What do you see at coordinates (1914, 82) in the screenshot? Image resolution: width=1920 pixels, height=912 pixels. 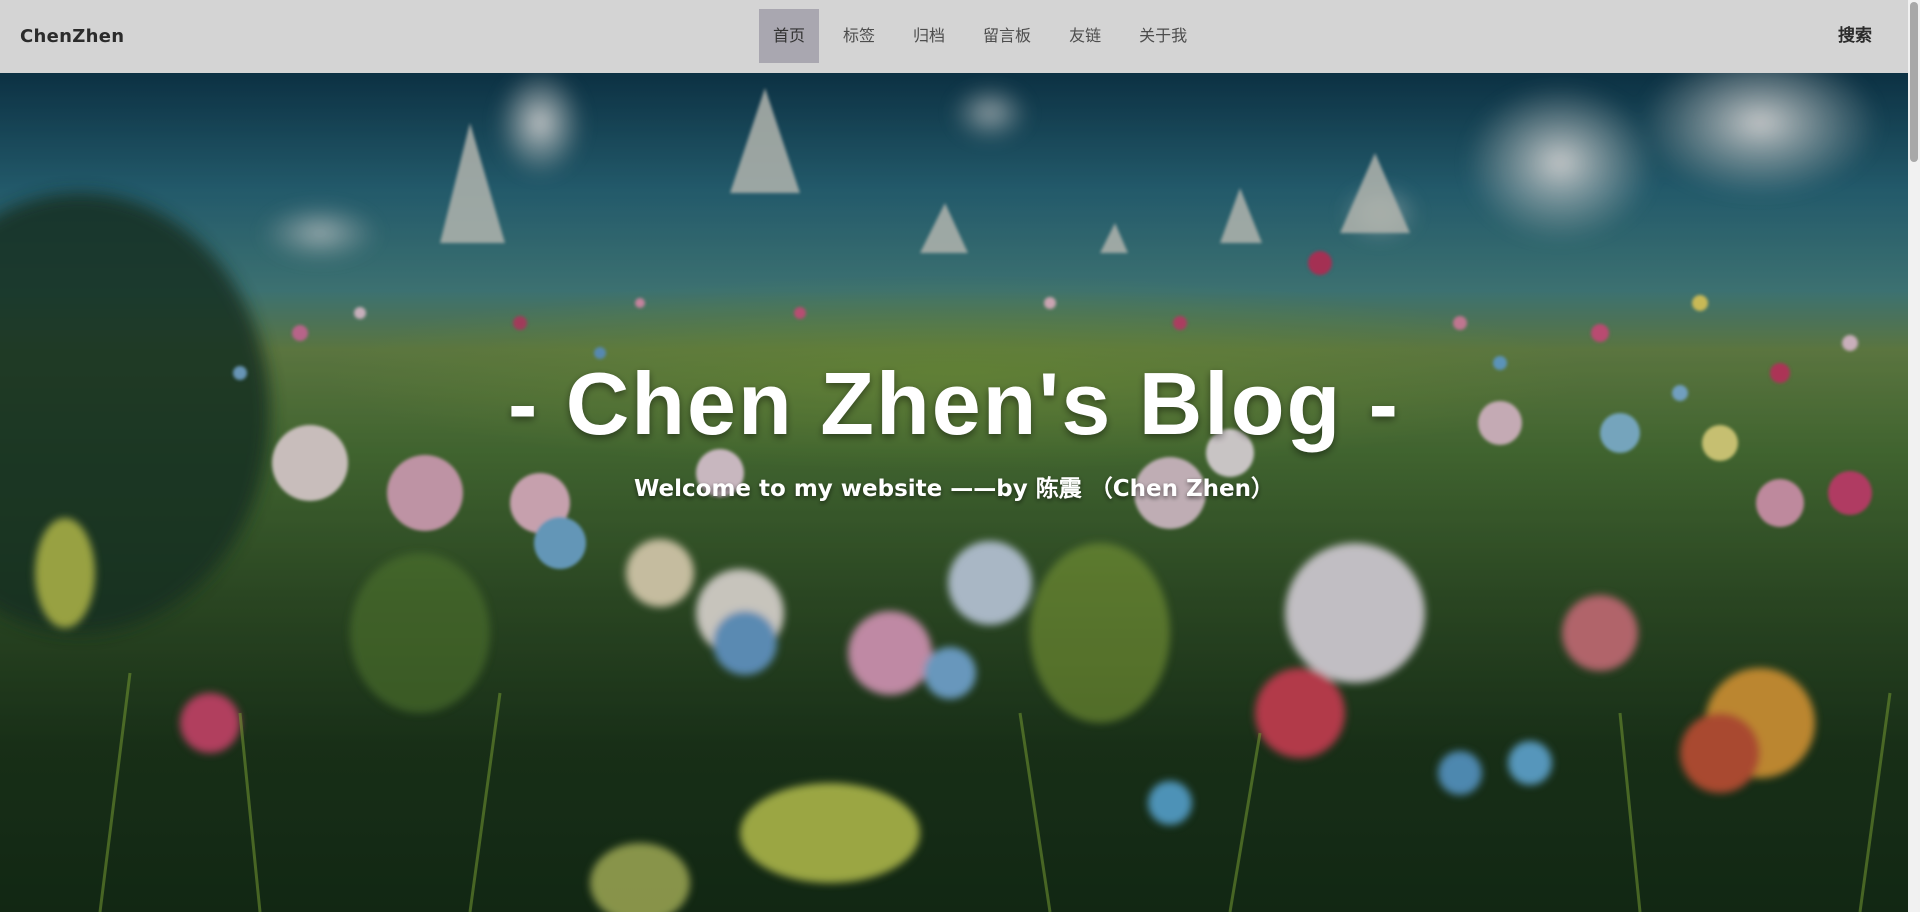 I see `scrollbar-thumb` at bounding box center [1914, 82].